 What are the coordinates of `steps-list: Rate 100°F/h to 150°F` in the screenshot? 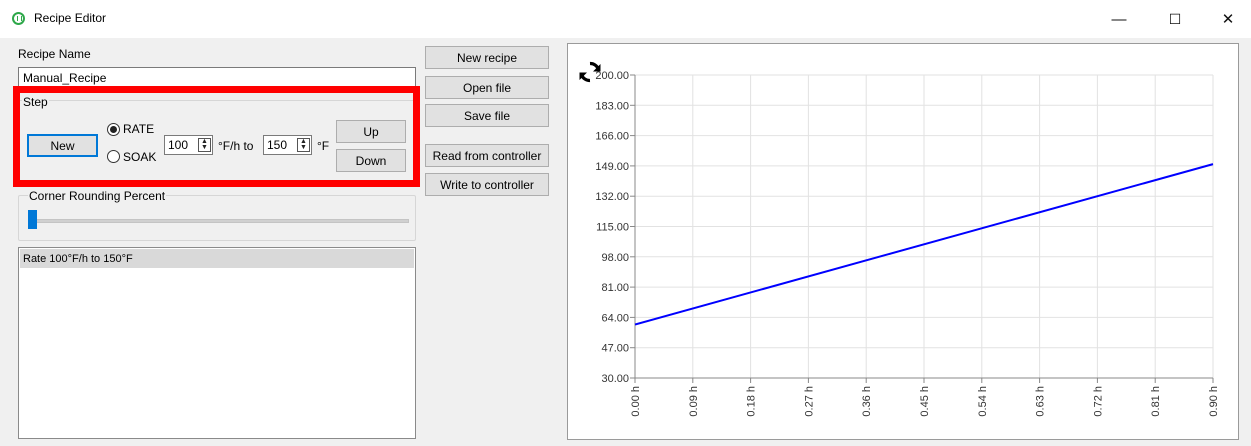 It's located at (217, 343).